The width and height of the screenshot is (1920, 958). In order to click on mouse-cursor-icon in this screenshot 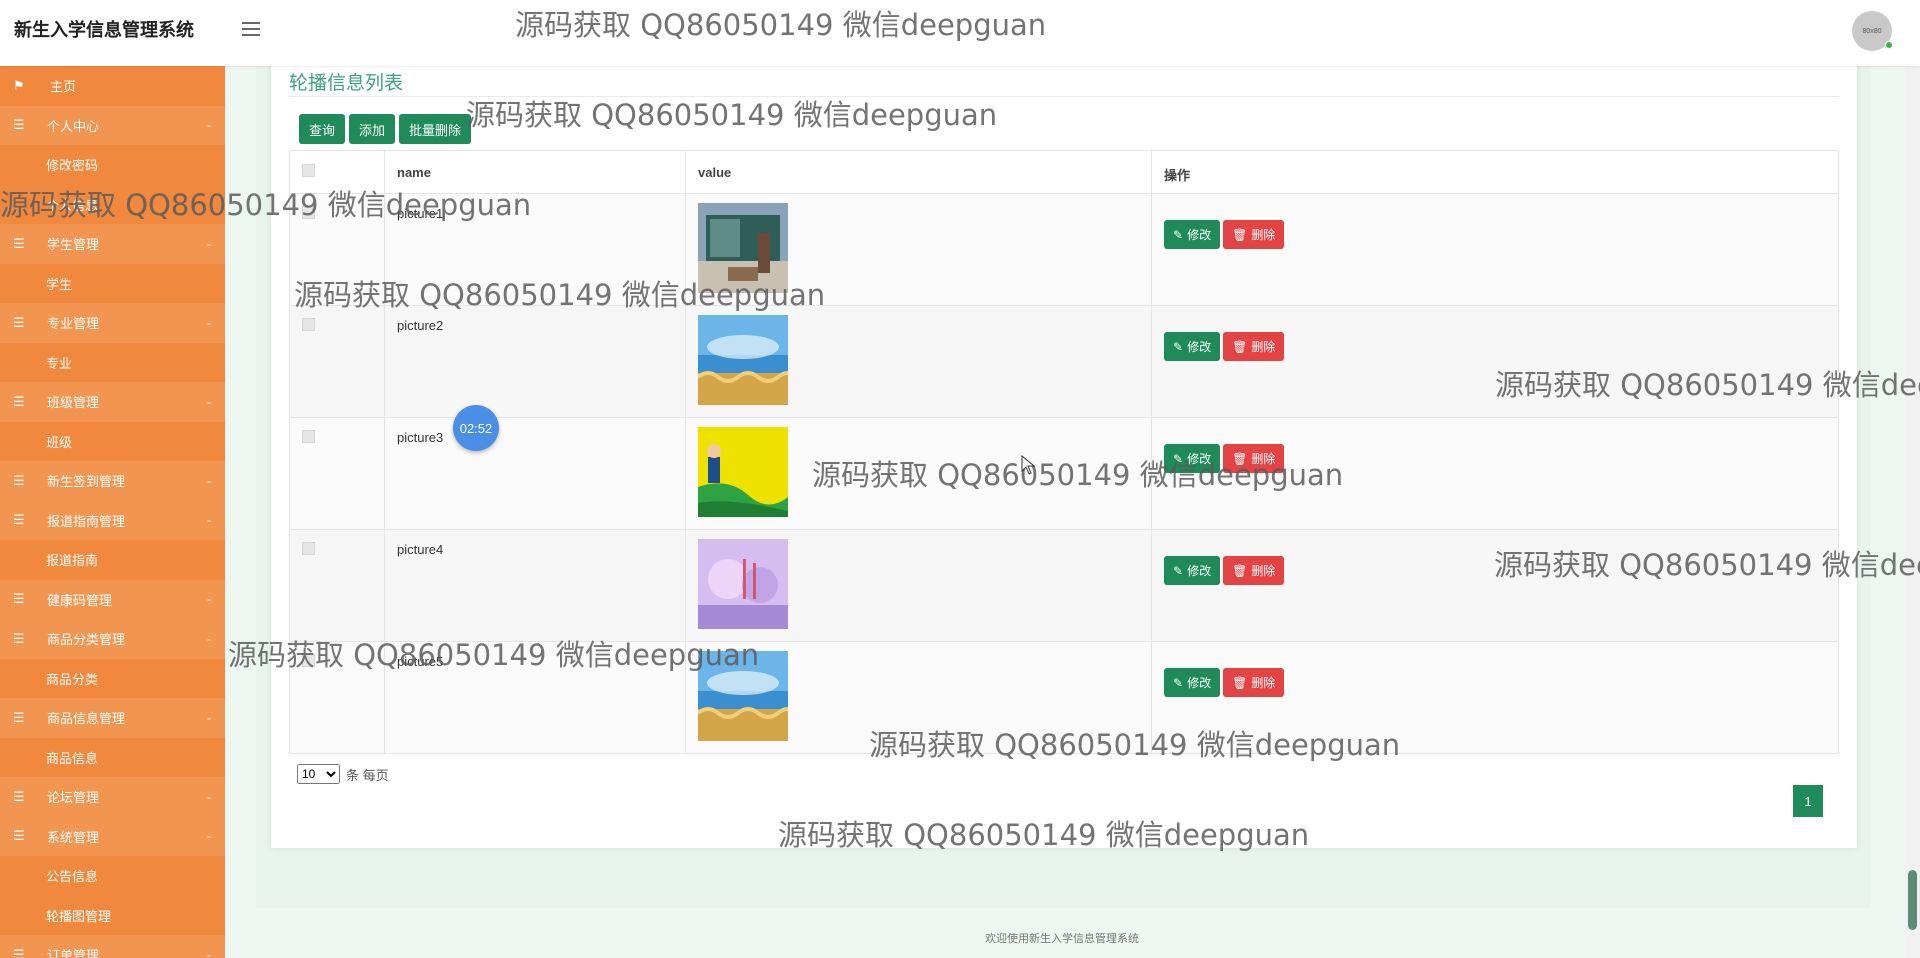, I will do `click(1028, 465)`.